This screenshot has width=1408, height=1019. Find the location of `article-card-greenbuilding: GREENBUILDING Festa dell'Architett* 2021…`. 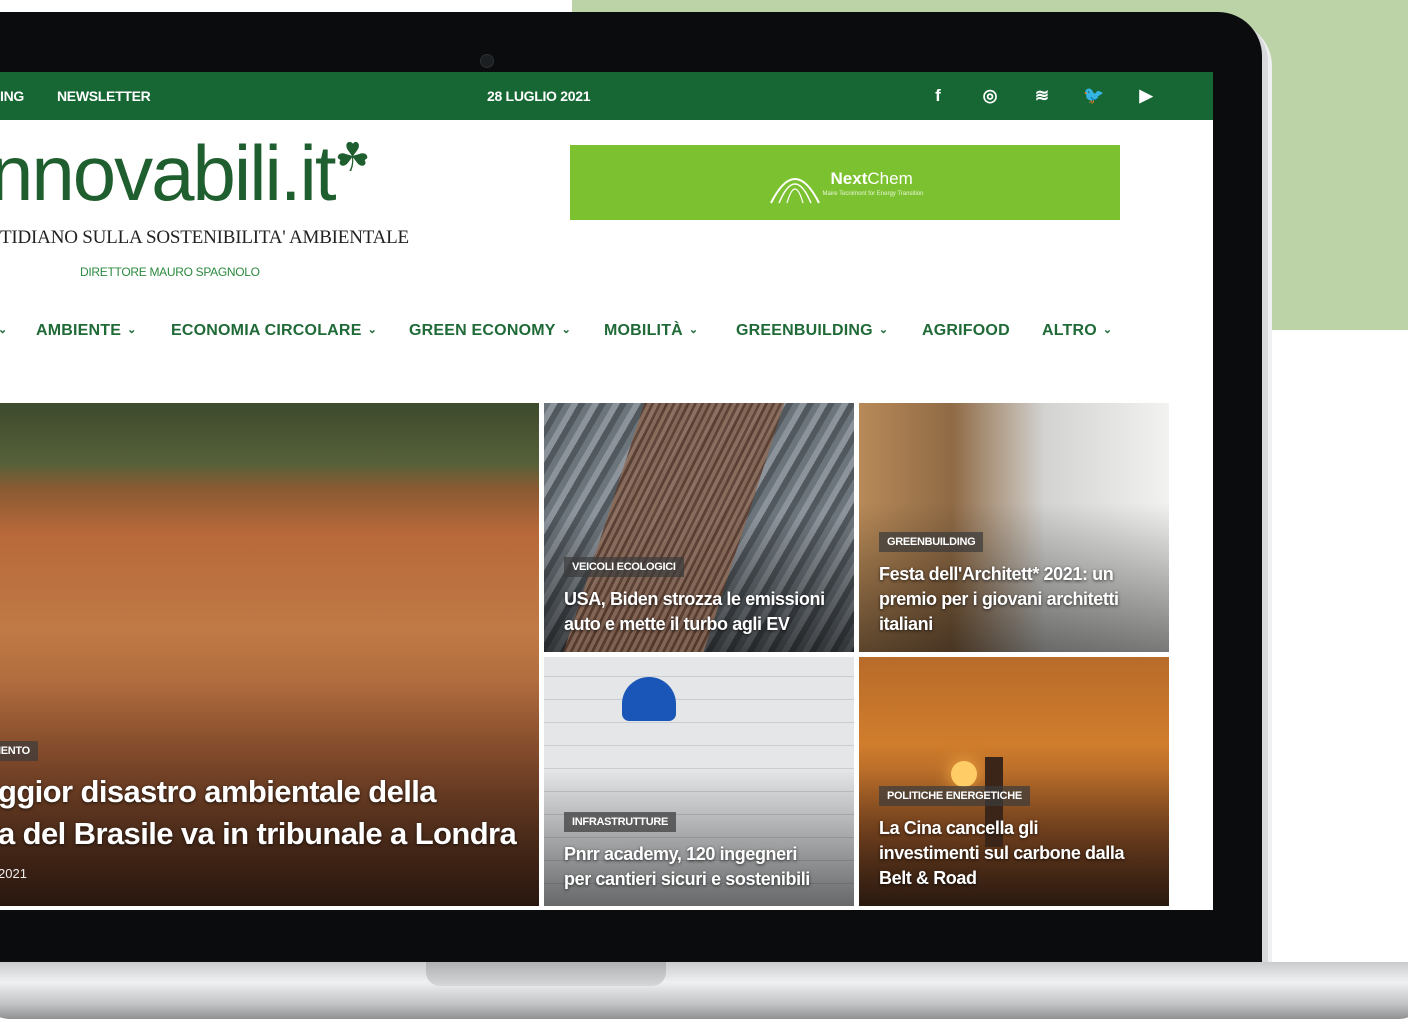

article-card-greenbuilding: GREENBUILDING Festa dell'Architett* 2021… is located at coordinates (1014, 527).